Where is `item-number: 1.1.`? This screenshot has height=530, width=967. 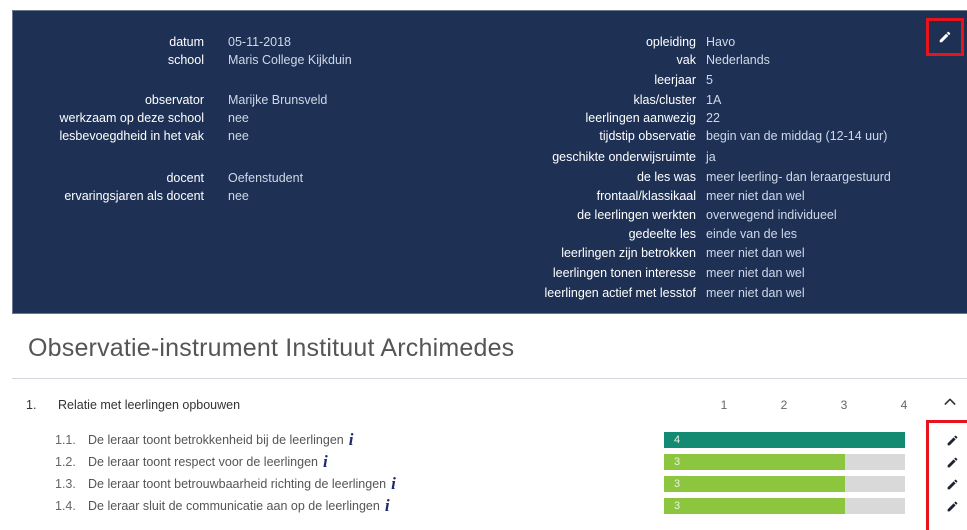 item-number: 1.1. is located at coordinates (65, 440).